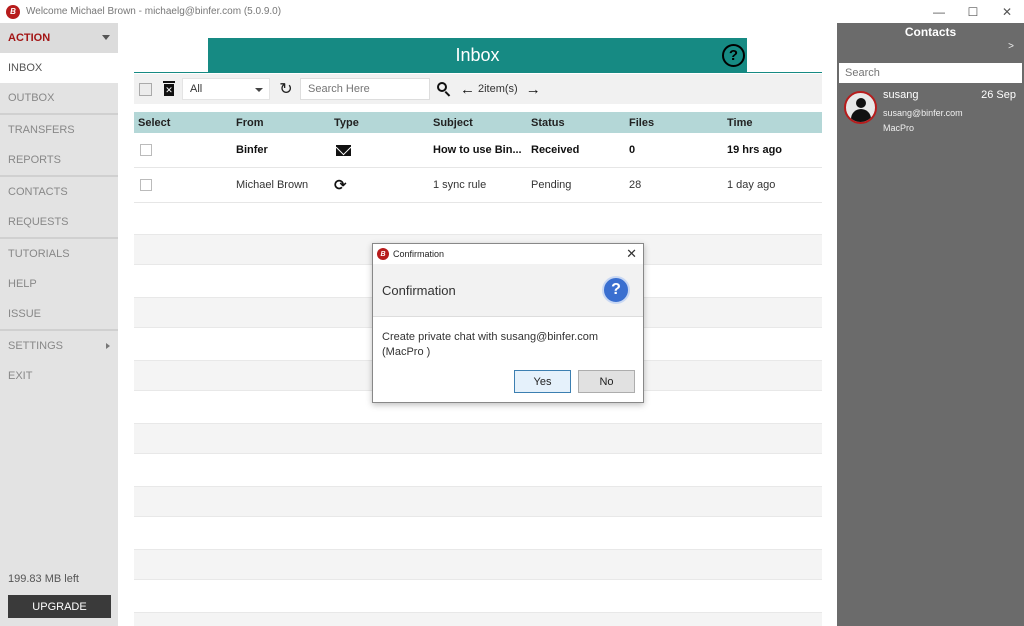 This screenshot has height=626, width=1024. What do you see at coordinates (59, 254) in the screenshot?
I see `sidebar-item-tutorials: TUTORIALS` at bounding box center [59, 254].